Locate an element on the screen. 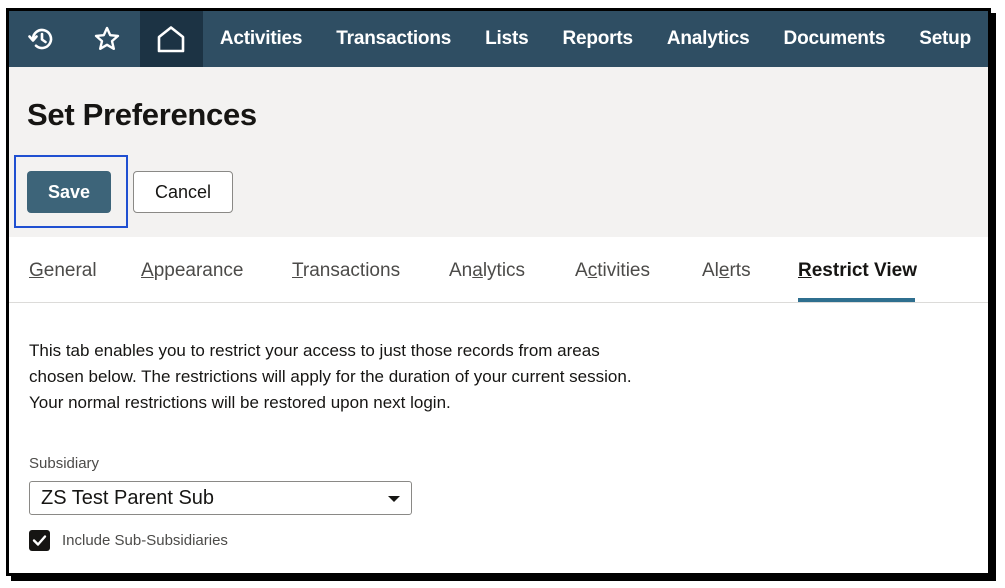 The image size is (1005, 588). include-sub-subsidiaries-label: Include Sub-Subsidiaries is located at coordinates (145, 540).